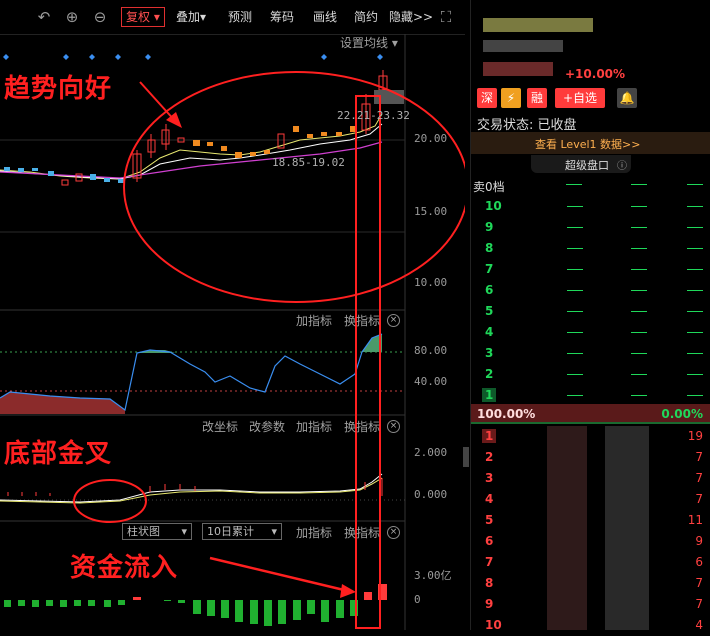 This screenshot has height=636, width=710. What do you see at coordinates (308, 162) in the screenshot?
I see `price-range-low: 18.85-19.02` at bounding box center [308, 162].